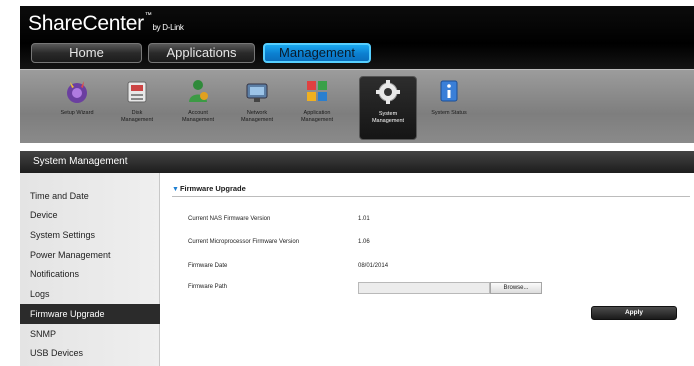  I want to click on tab-applications-label: Applications, so click(201, 52).